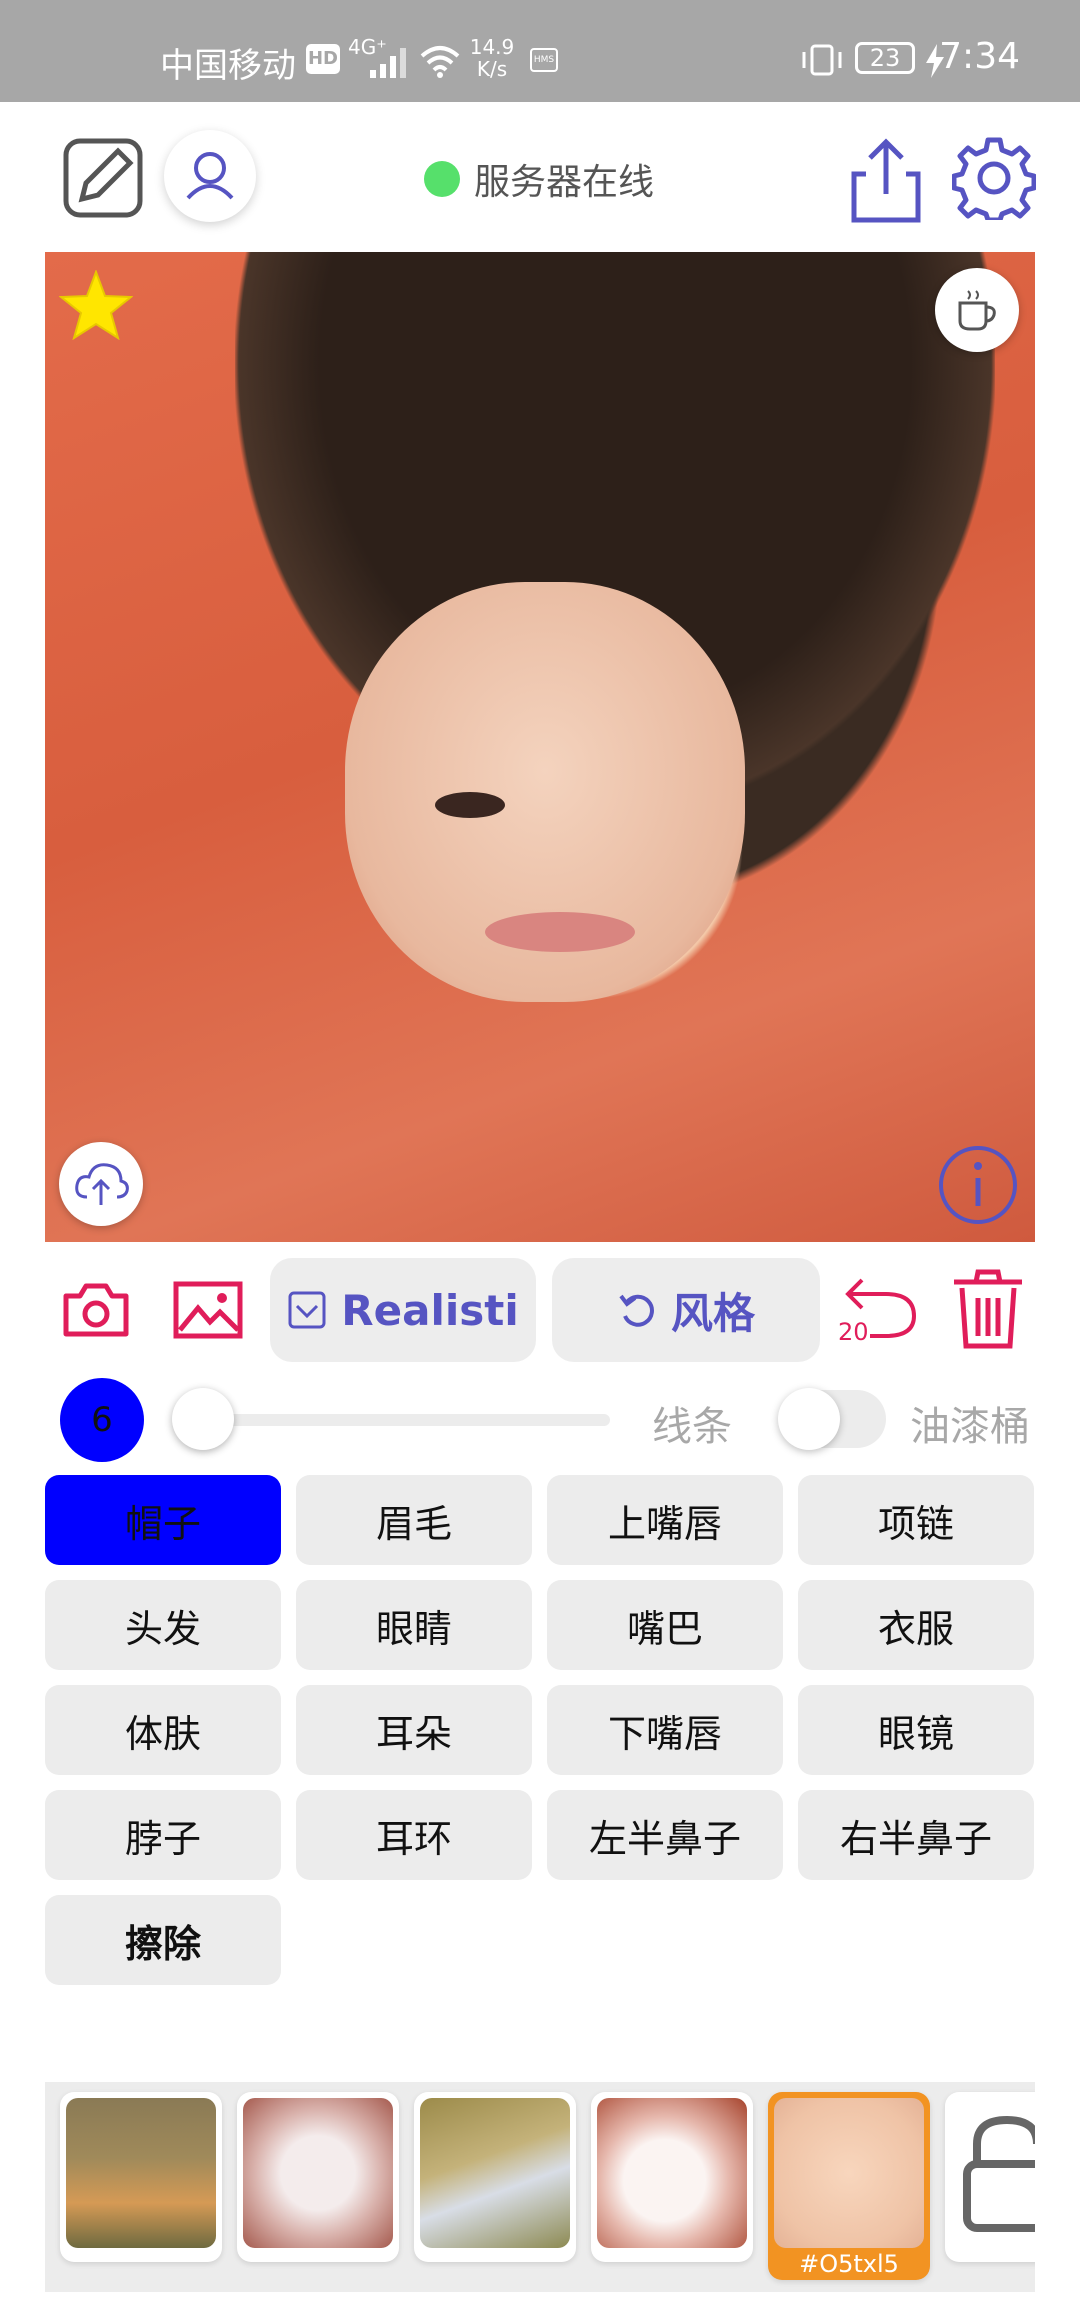 This screenshot has height=2310, width=1080. Describe the element at coordinates (665, 1835) in the screenshot. I see `segment-button-left-nose: 左半鼻子` at that location.